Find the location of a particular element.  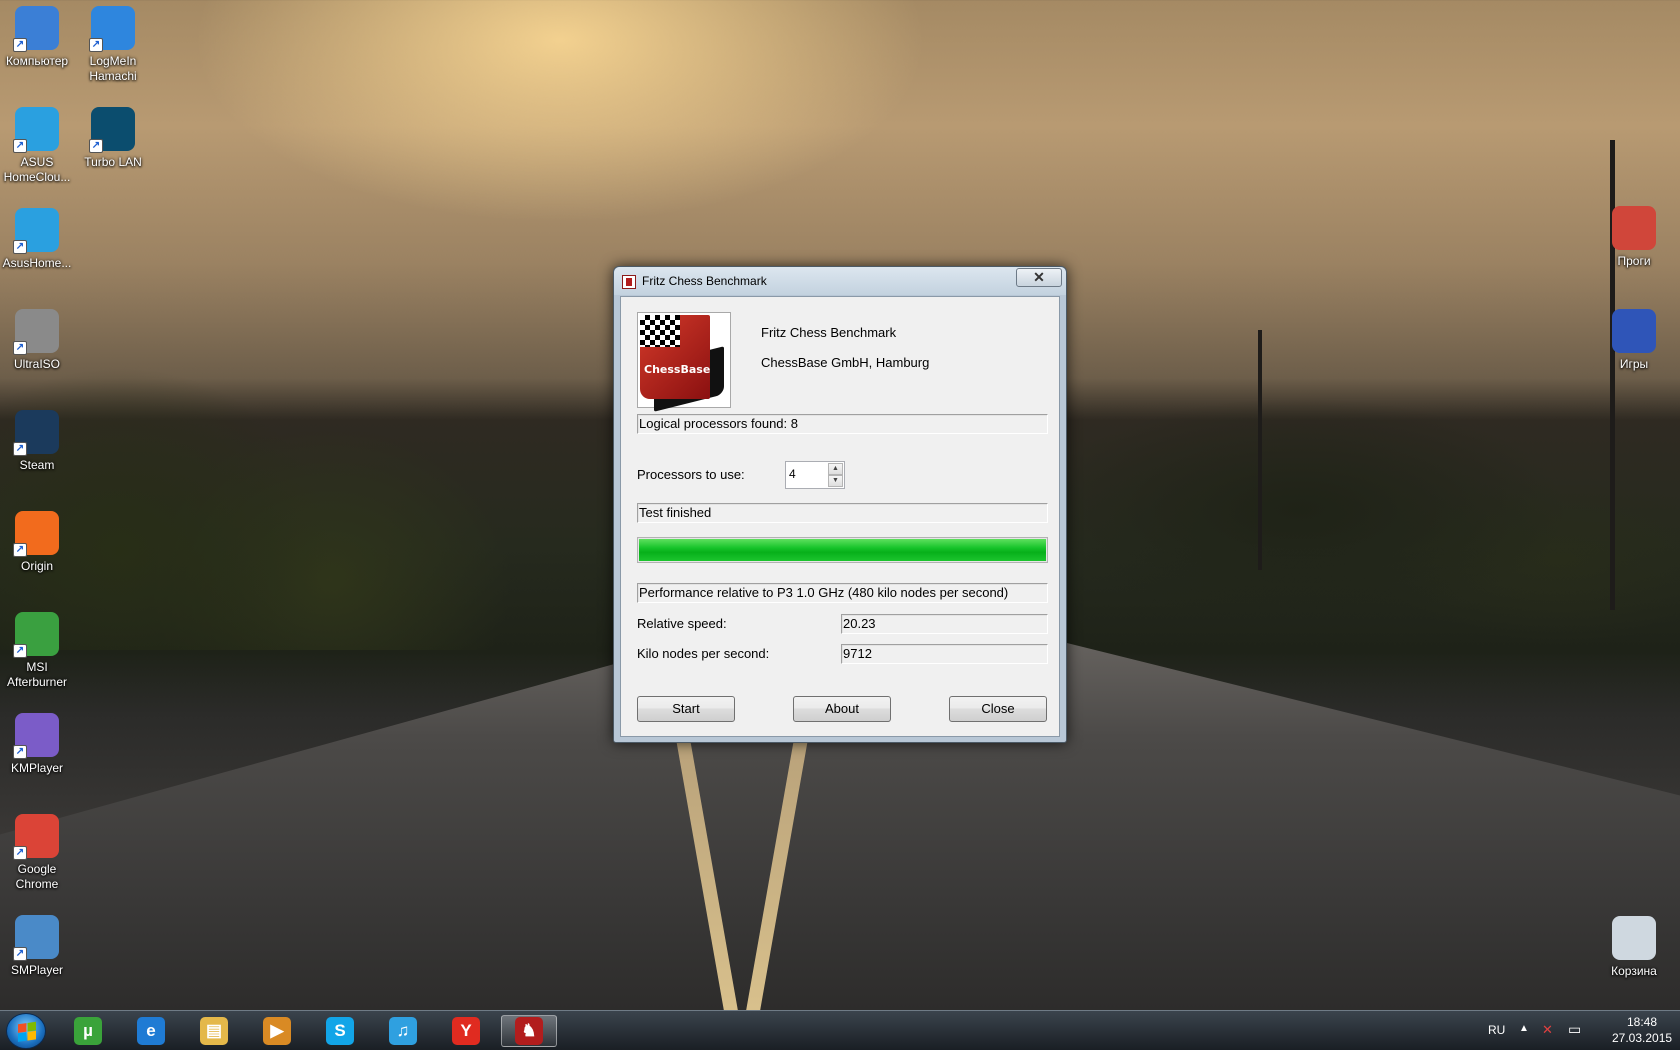

taskbar: µ e ▤ ▶ S ♫ Y ♞ RU ▲ ✕ ▭ 18:48 27.03.2015 is located at coordinates (840, 1030).